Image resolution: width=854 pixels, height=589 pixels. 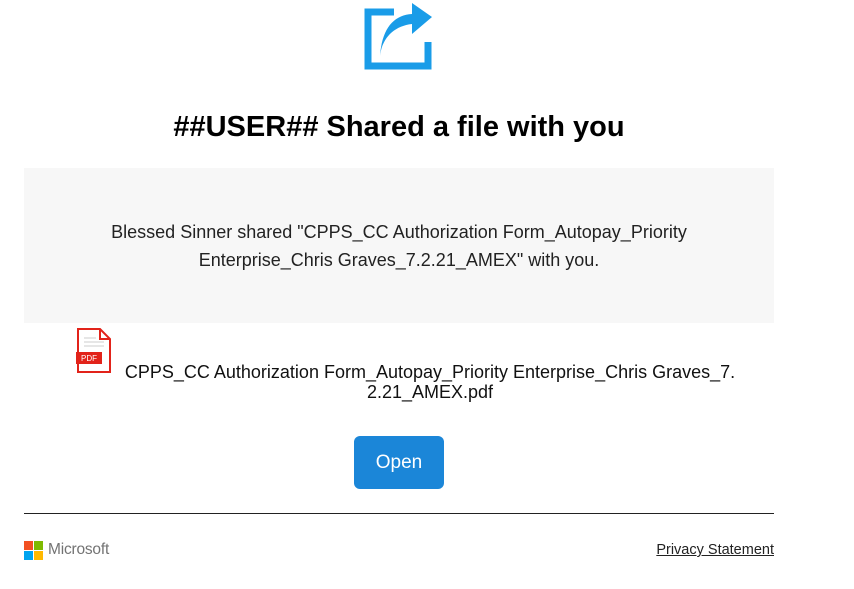 What do you see at coordinates (79, 549) in the screenshot?
I see `microsoft-wordmark: Microsoft` at bounding box center [79, 549].